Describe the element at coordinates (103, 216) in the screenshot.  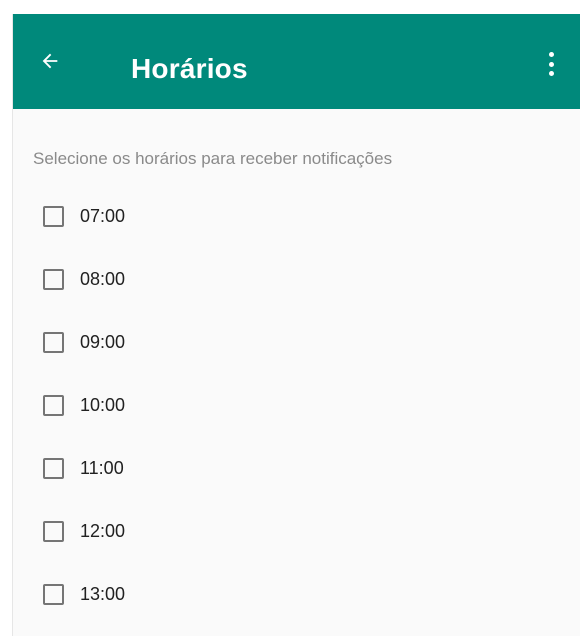
I see `hour-label: 07:00` at that location.